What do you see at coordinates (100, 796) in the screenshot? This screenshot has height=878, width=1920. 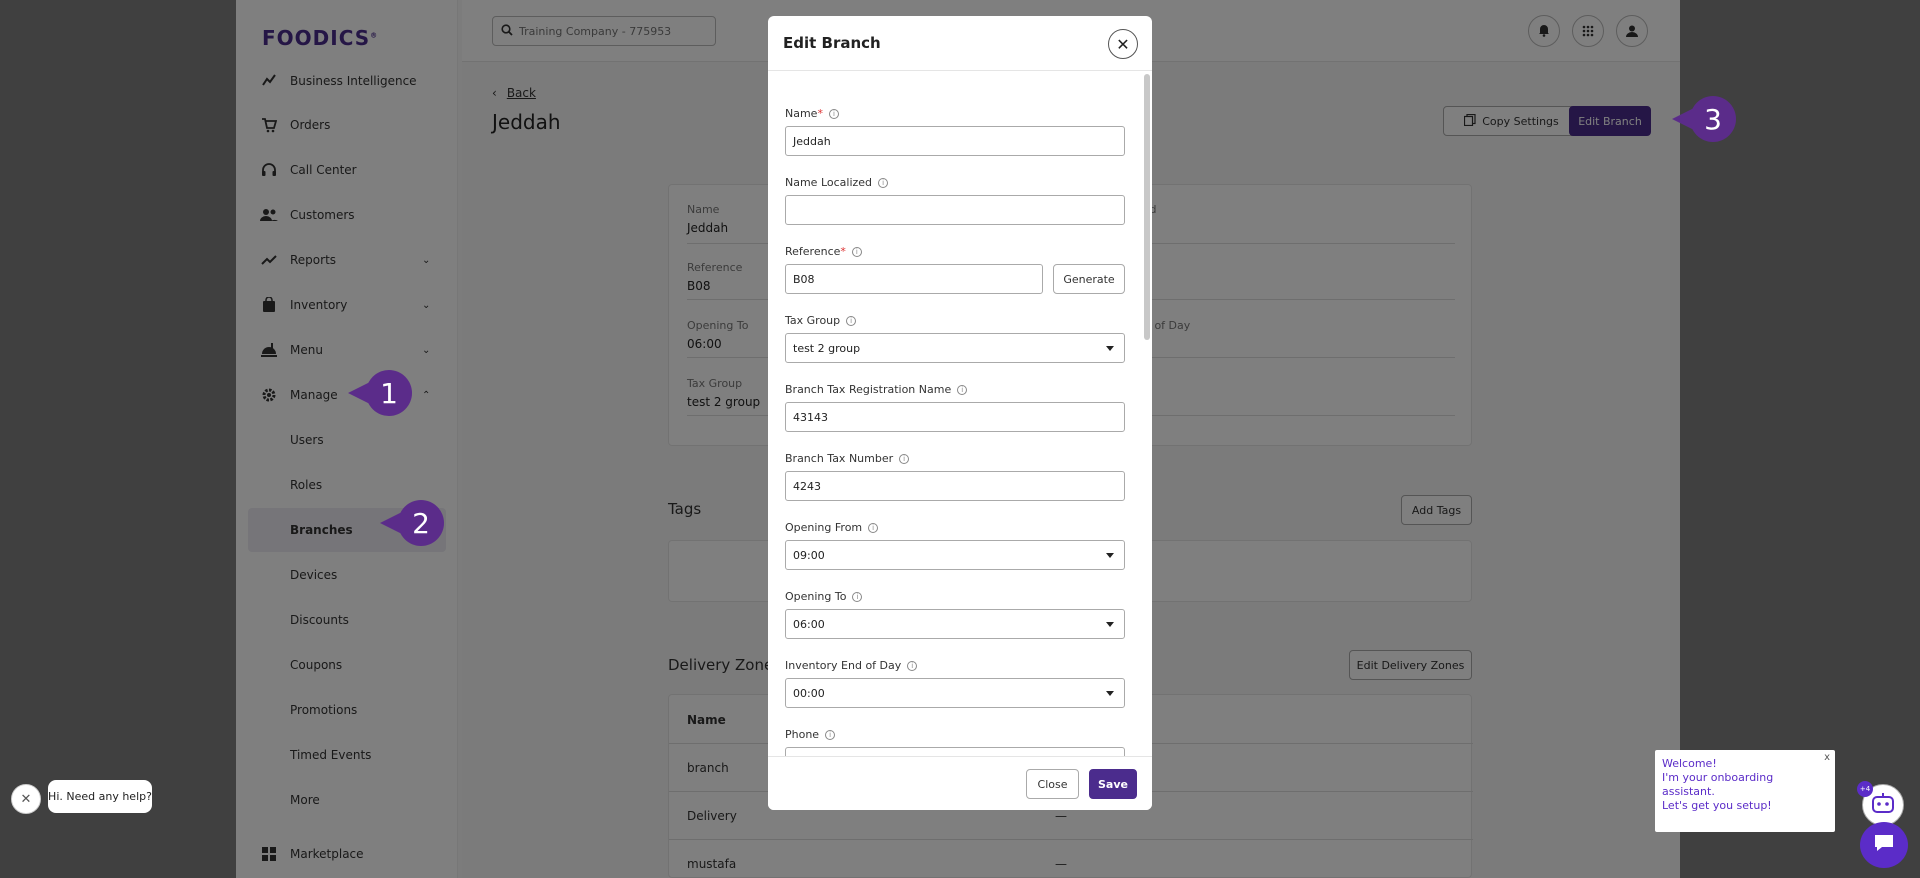 I see `help-bubble: Hi. Need any help?` at bounding box center [100, 796].